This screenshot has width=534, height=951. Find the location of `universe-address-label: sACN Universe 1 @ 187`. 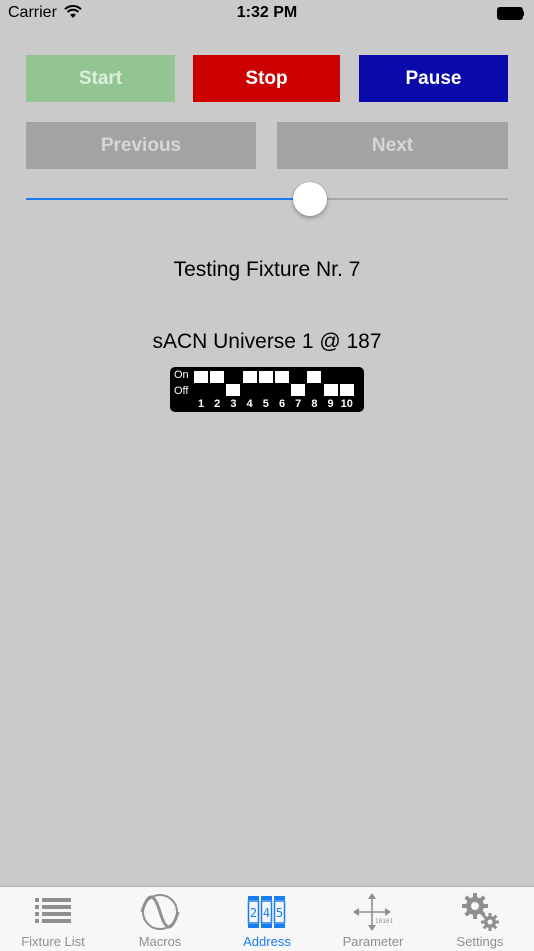

universe-address-label: sACN Universe 1 @ 187 is located at coordinates (267, 341).